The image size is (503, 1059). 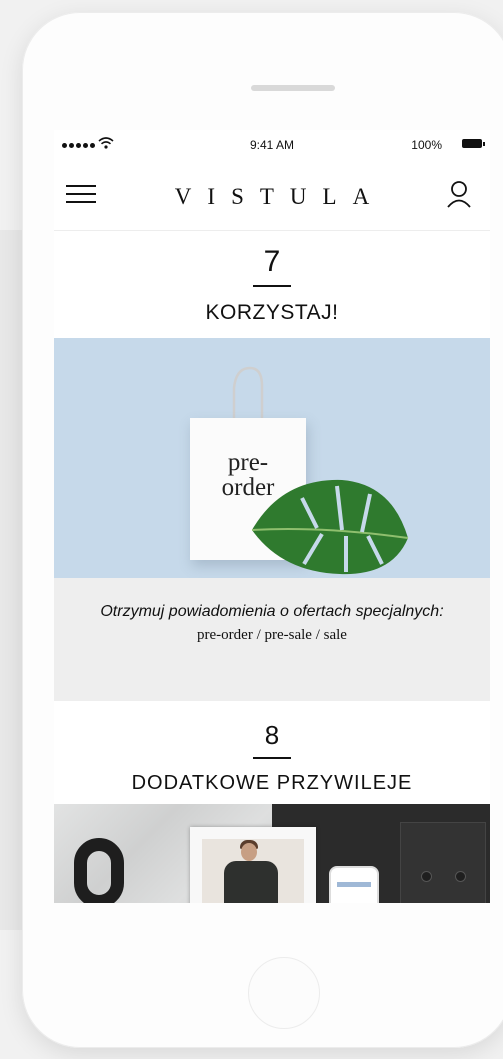 I want to click on status-bar: 9:41 AM 100%, so click(x=272, y=145).